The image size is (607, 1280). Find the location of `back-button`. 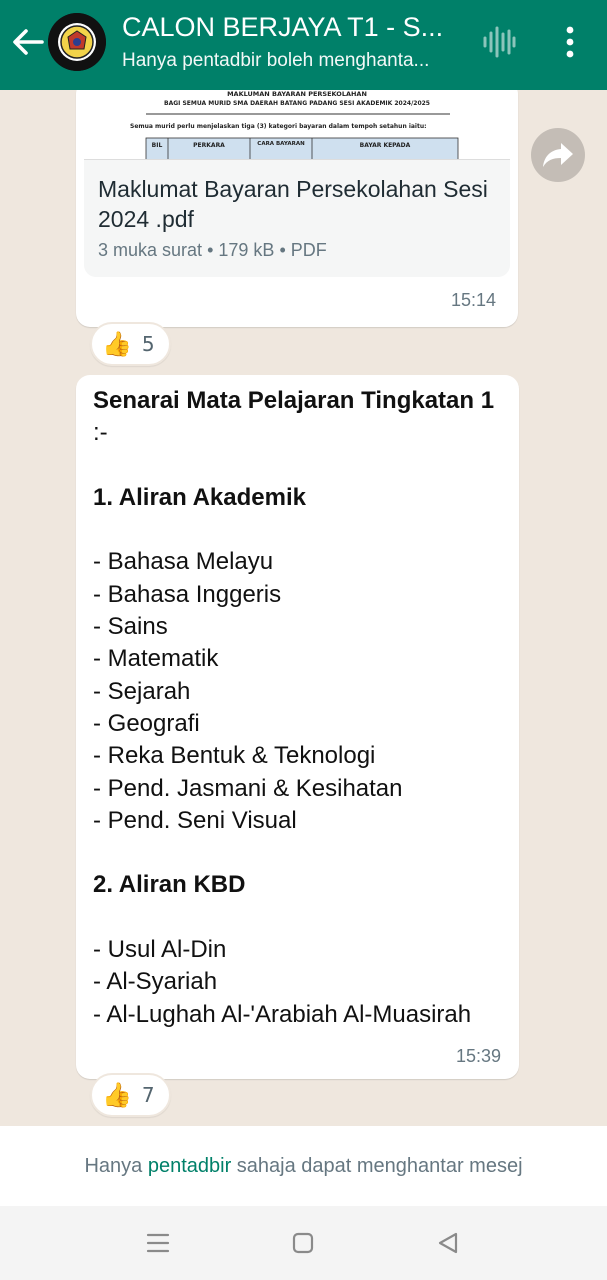

back-button is located at coordinates (28, 42).